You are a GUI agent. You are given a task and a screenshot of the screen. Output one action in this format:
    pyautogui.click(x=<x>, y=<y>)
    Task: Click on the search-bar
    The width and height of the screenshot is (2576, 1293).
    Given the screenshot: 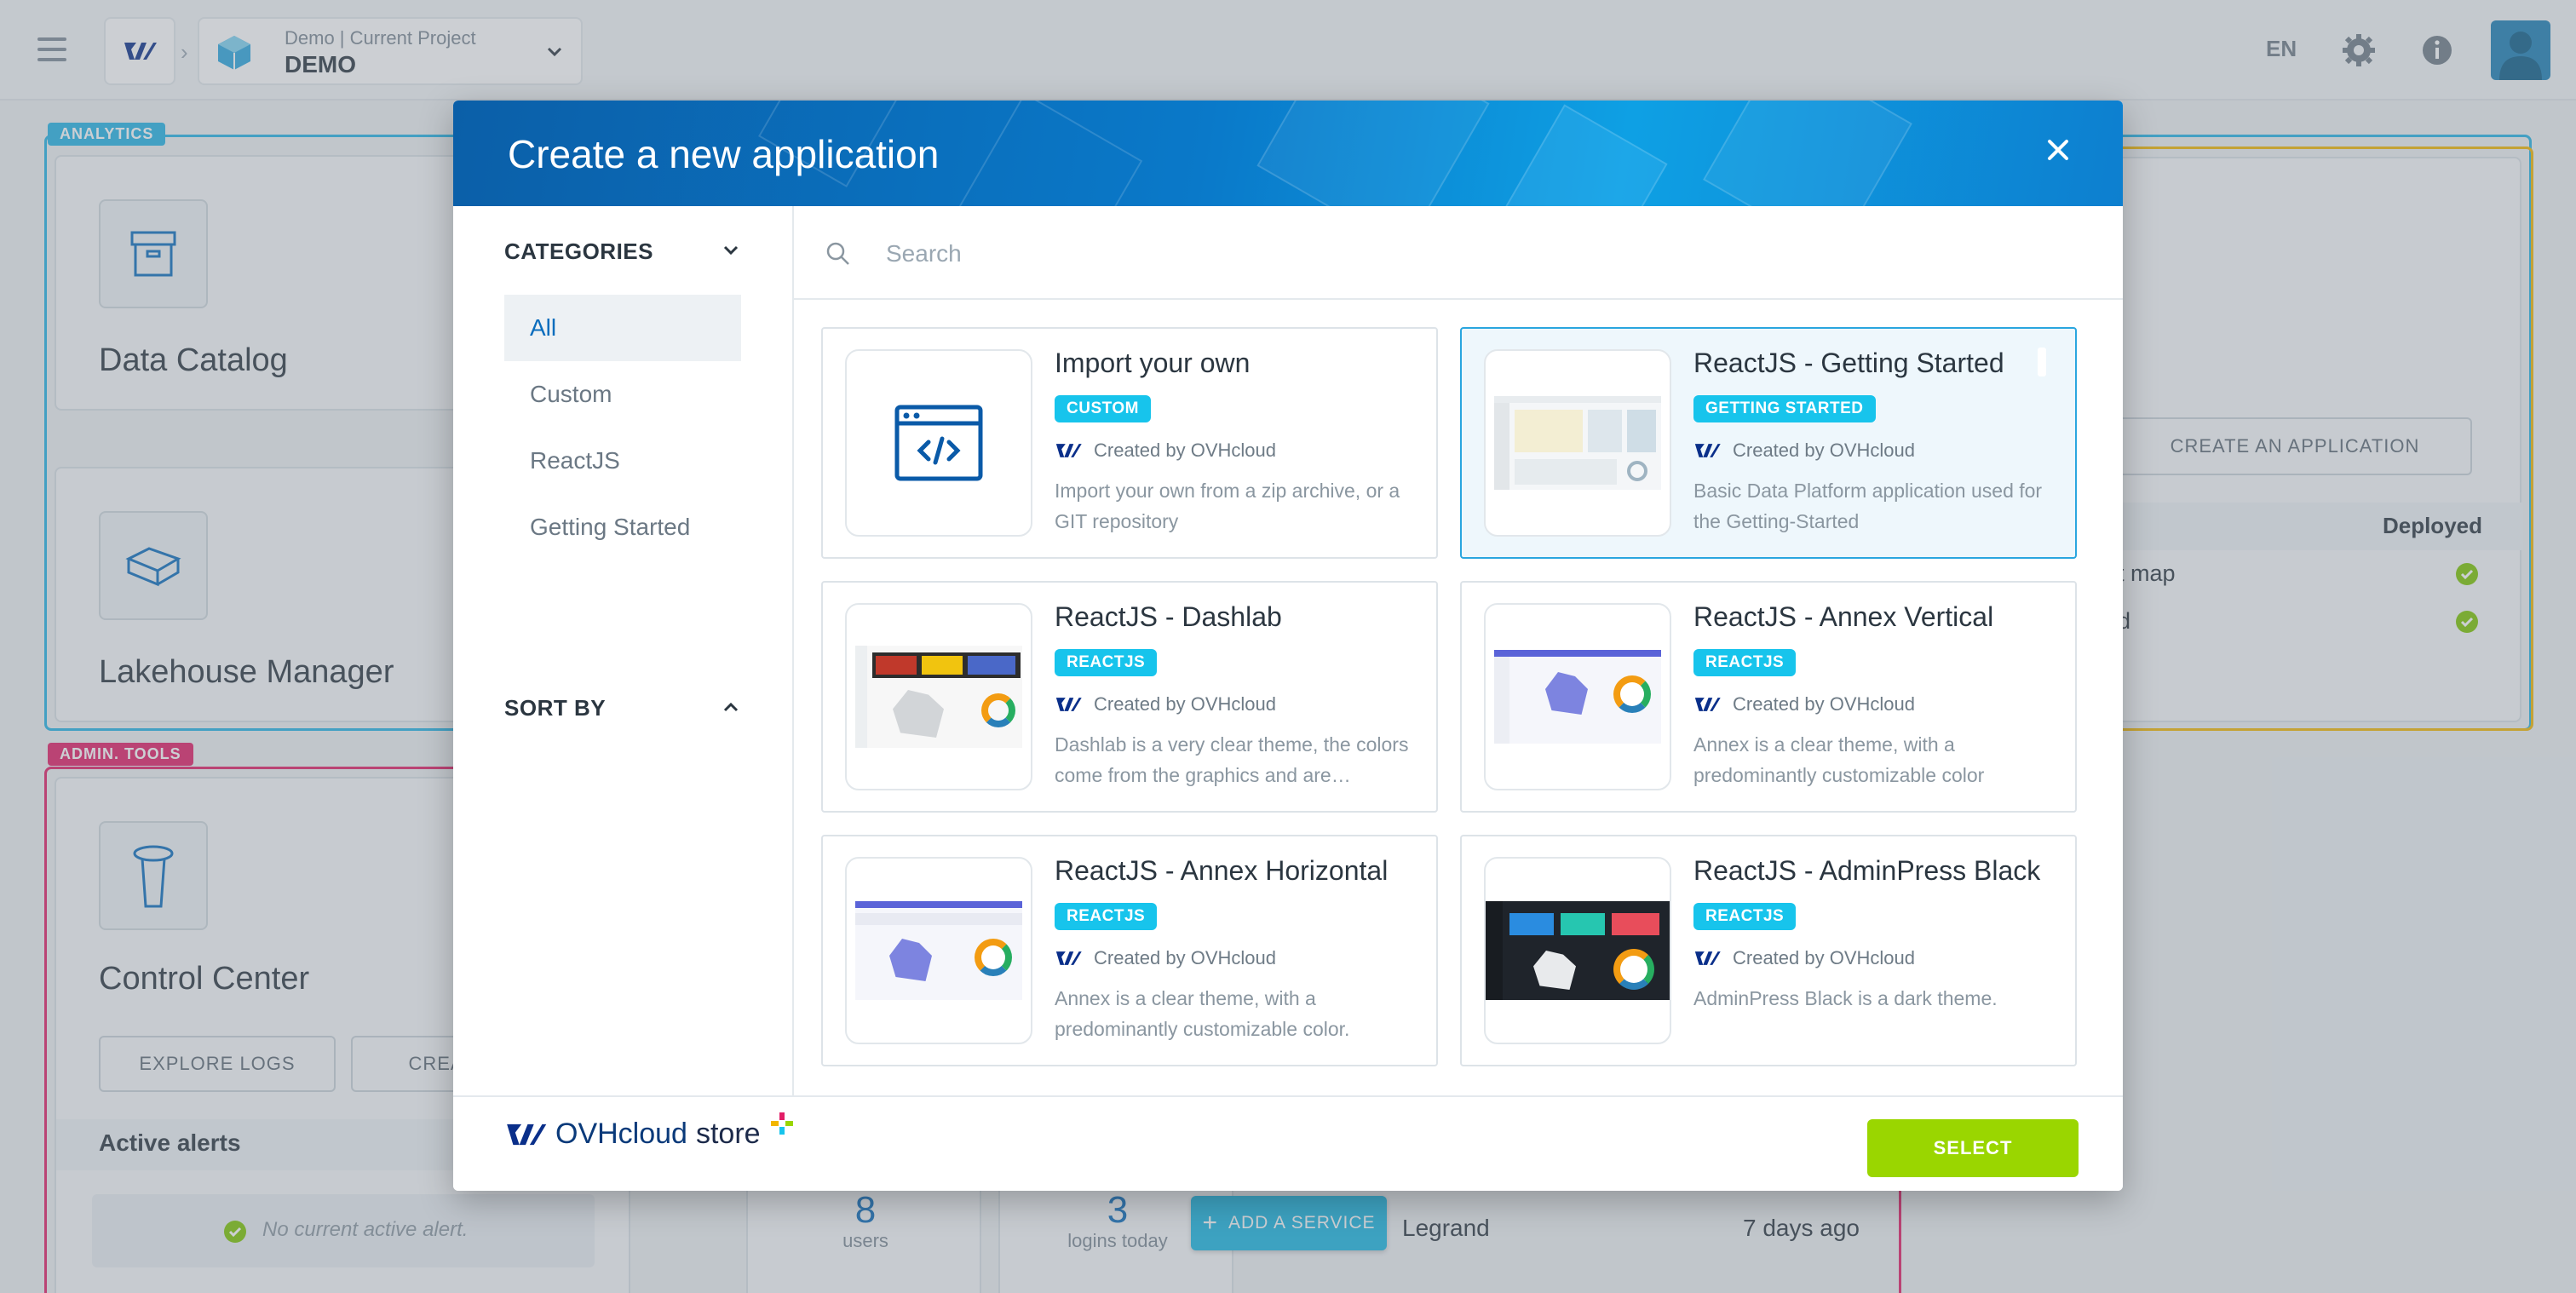 What is the action you would take?
    pyautogui.click(x=1459, y=253)
    